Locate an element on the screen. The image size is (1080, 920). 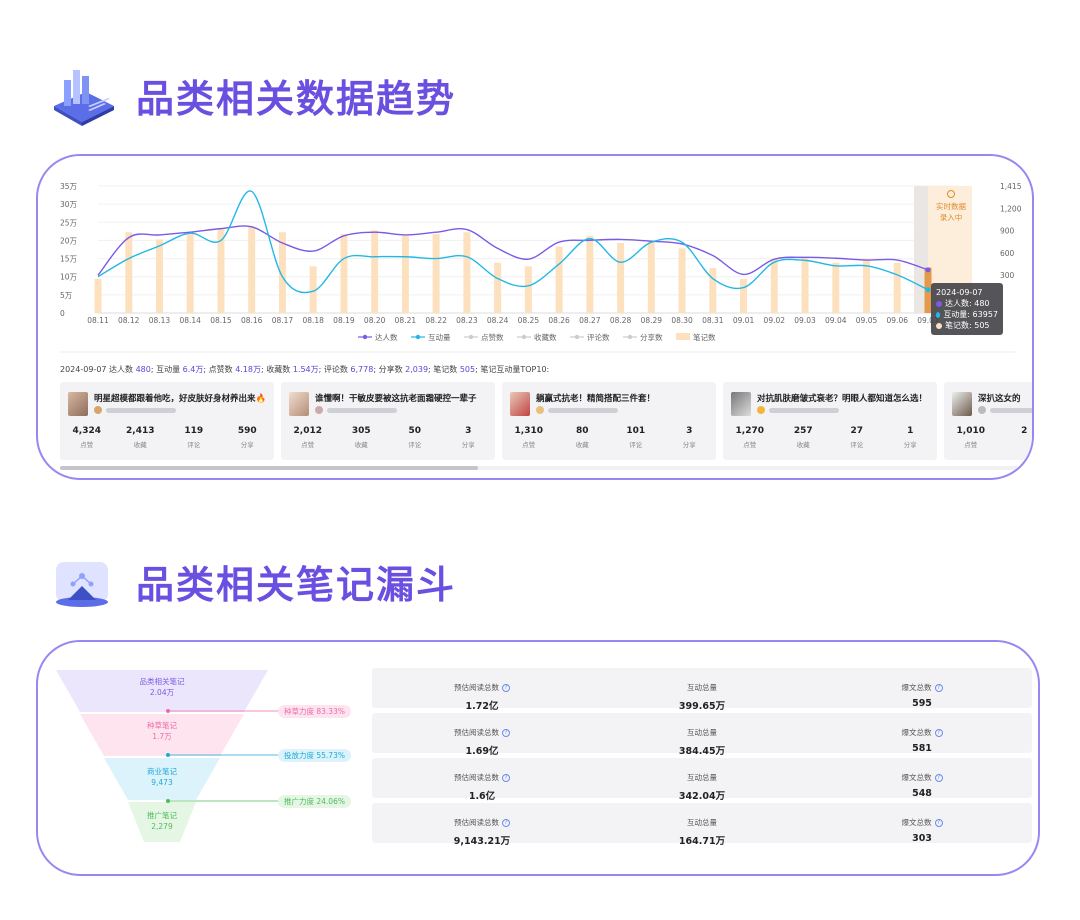
summary-text: ; 点赞数 is located at coordinates (218, 369).